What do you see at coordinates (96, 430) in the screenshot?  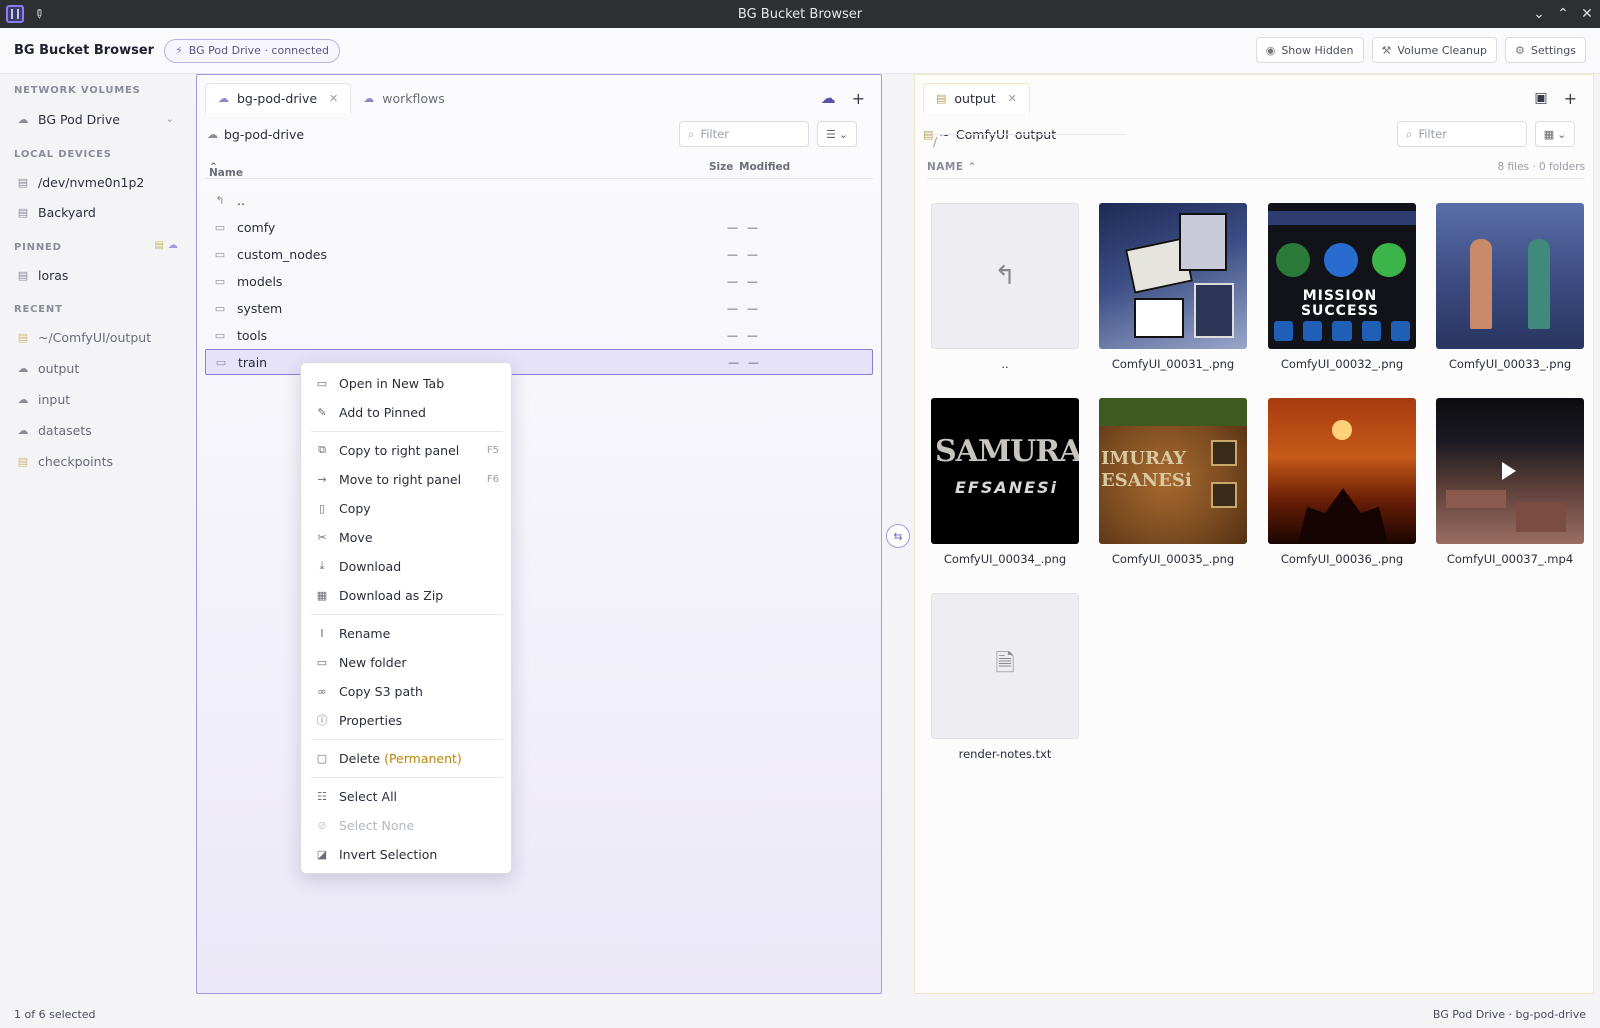 I see `sidebar-item-recent-datasets: ☁ datasets` at bounding box center [96, 430].